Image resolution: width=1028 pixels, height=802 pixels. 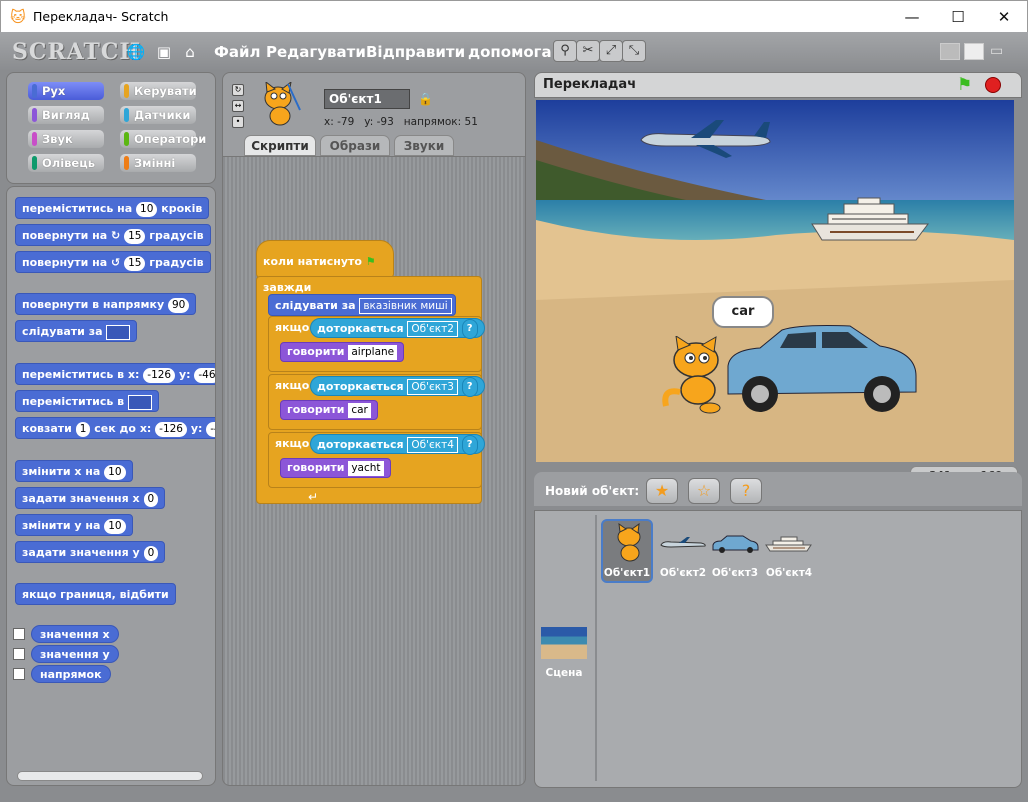 What do you see at coordinates (432, 387) in the screenshot?
I see `touching-dropdown: Об'єкт3` at bounding box center [432, 387].